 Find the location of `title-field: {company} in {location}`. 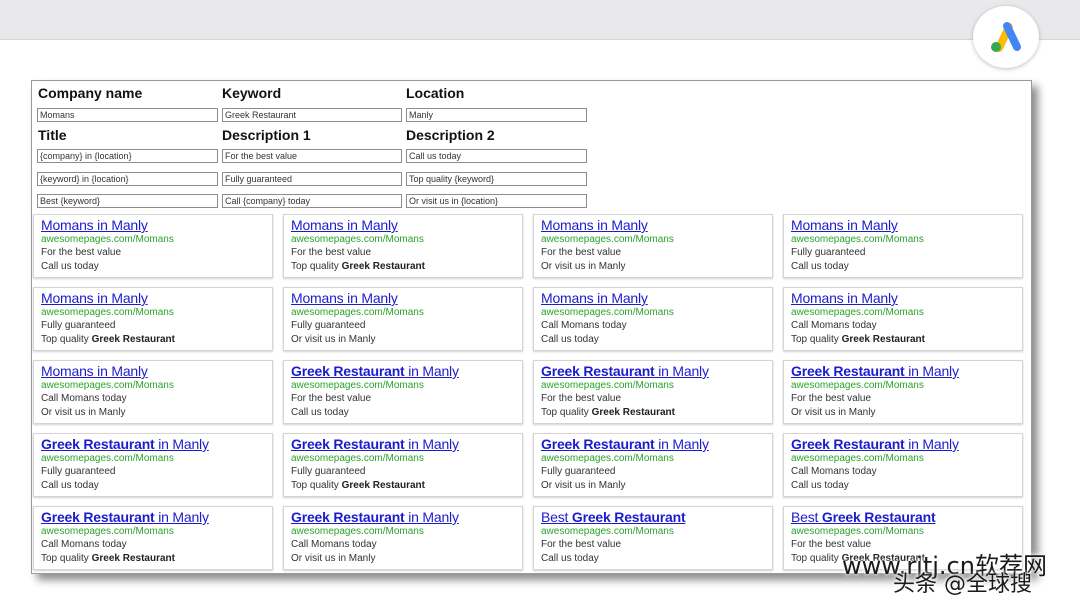

title-field: {company} in {location} is located at coordinates (127, 156).